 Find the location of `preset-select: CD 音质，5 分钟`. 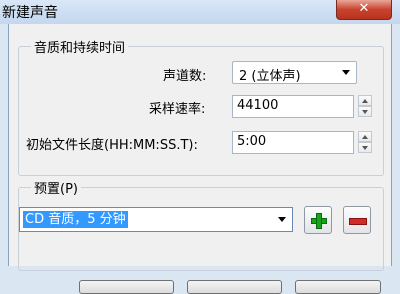

preset-select: CD 音质，5 分钟 is located at coordinates (156, 219).